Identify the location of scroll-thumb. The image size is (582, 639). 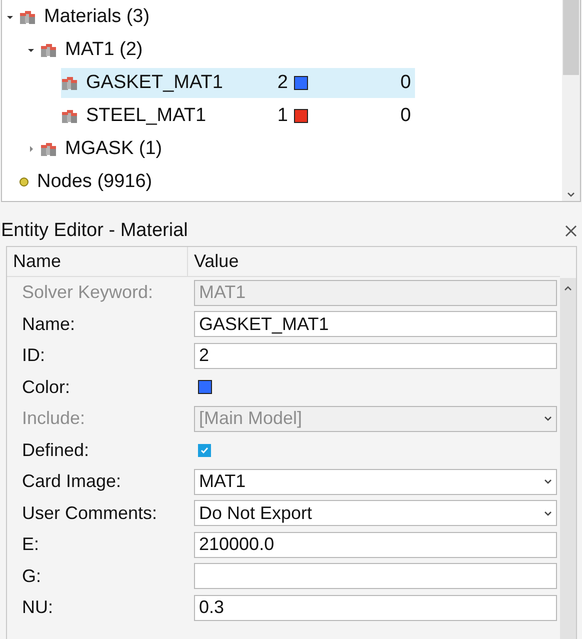
(571, 37).